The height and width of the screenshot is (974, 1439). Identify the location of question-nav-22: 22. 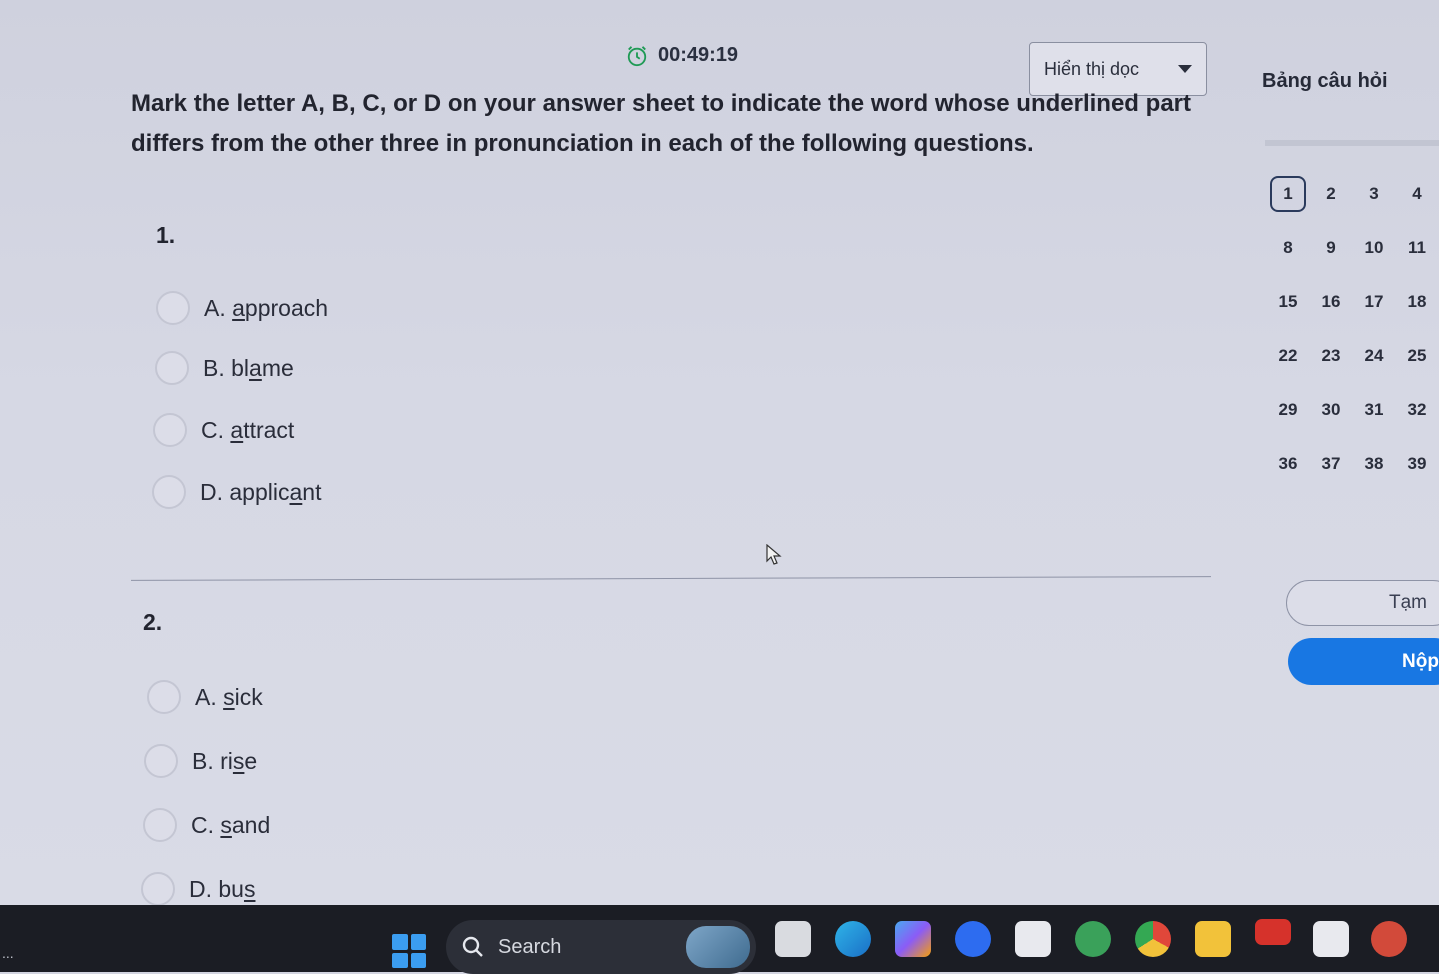
(1288, 356).